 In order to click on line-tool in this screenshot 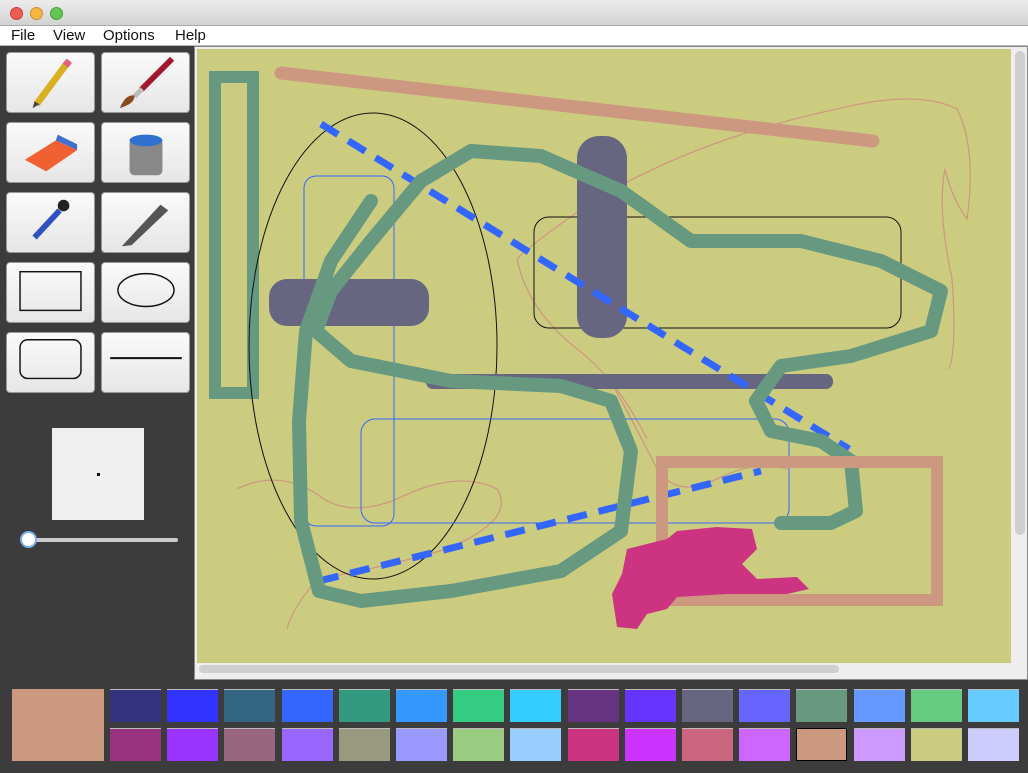, I will do `click(145, 362)`.